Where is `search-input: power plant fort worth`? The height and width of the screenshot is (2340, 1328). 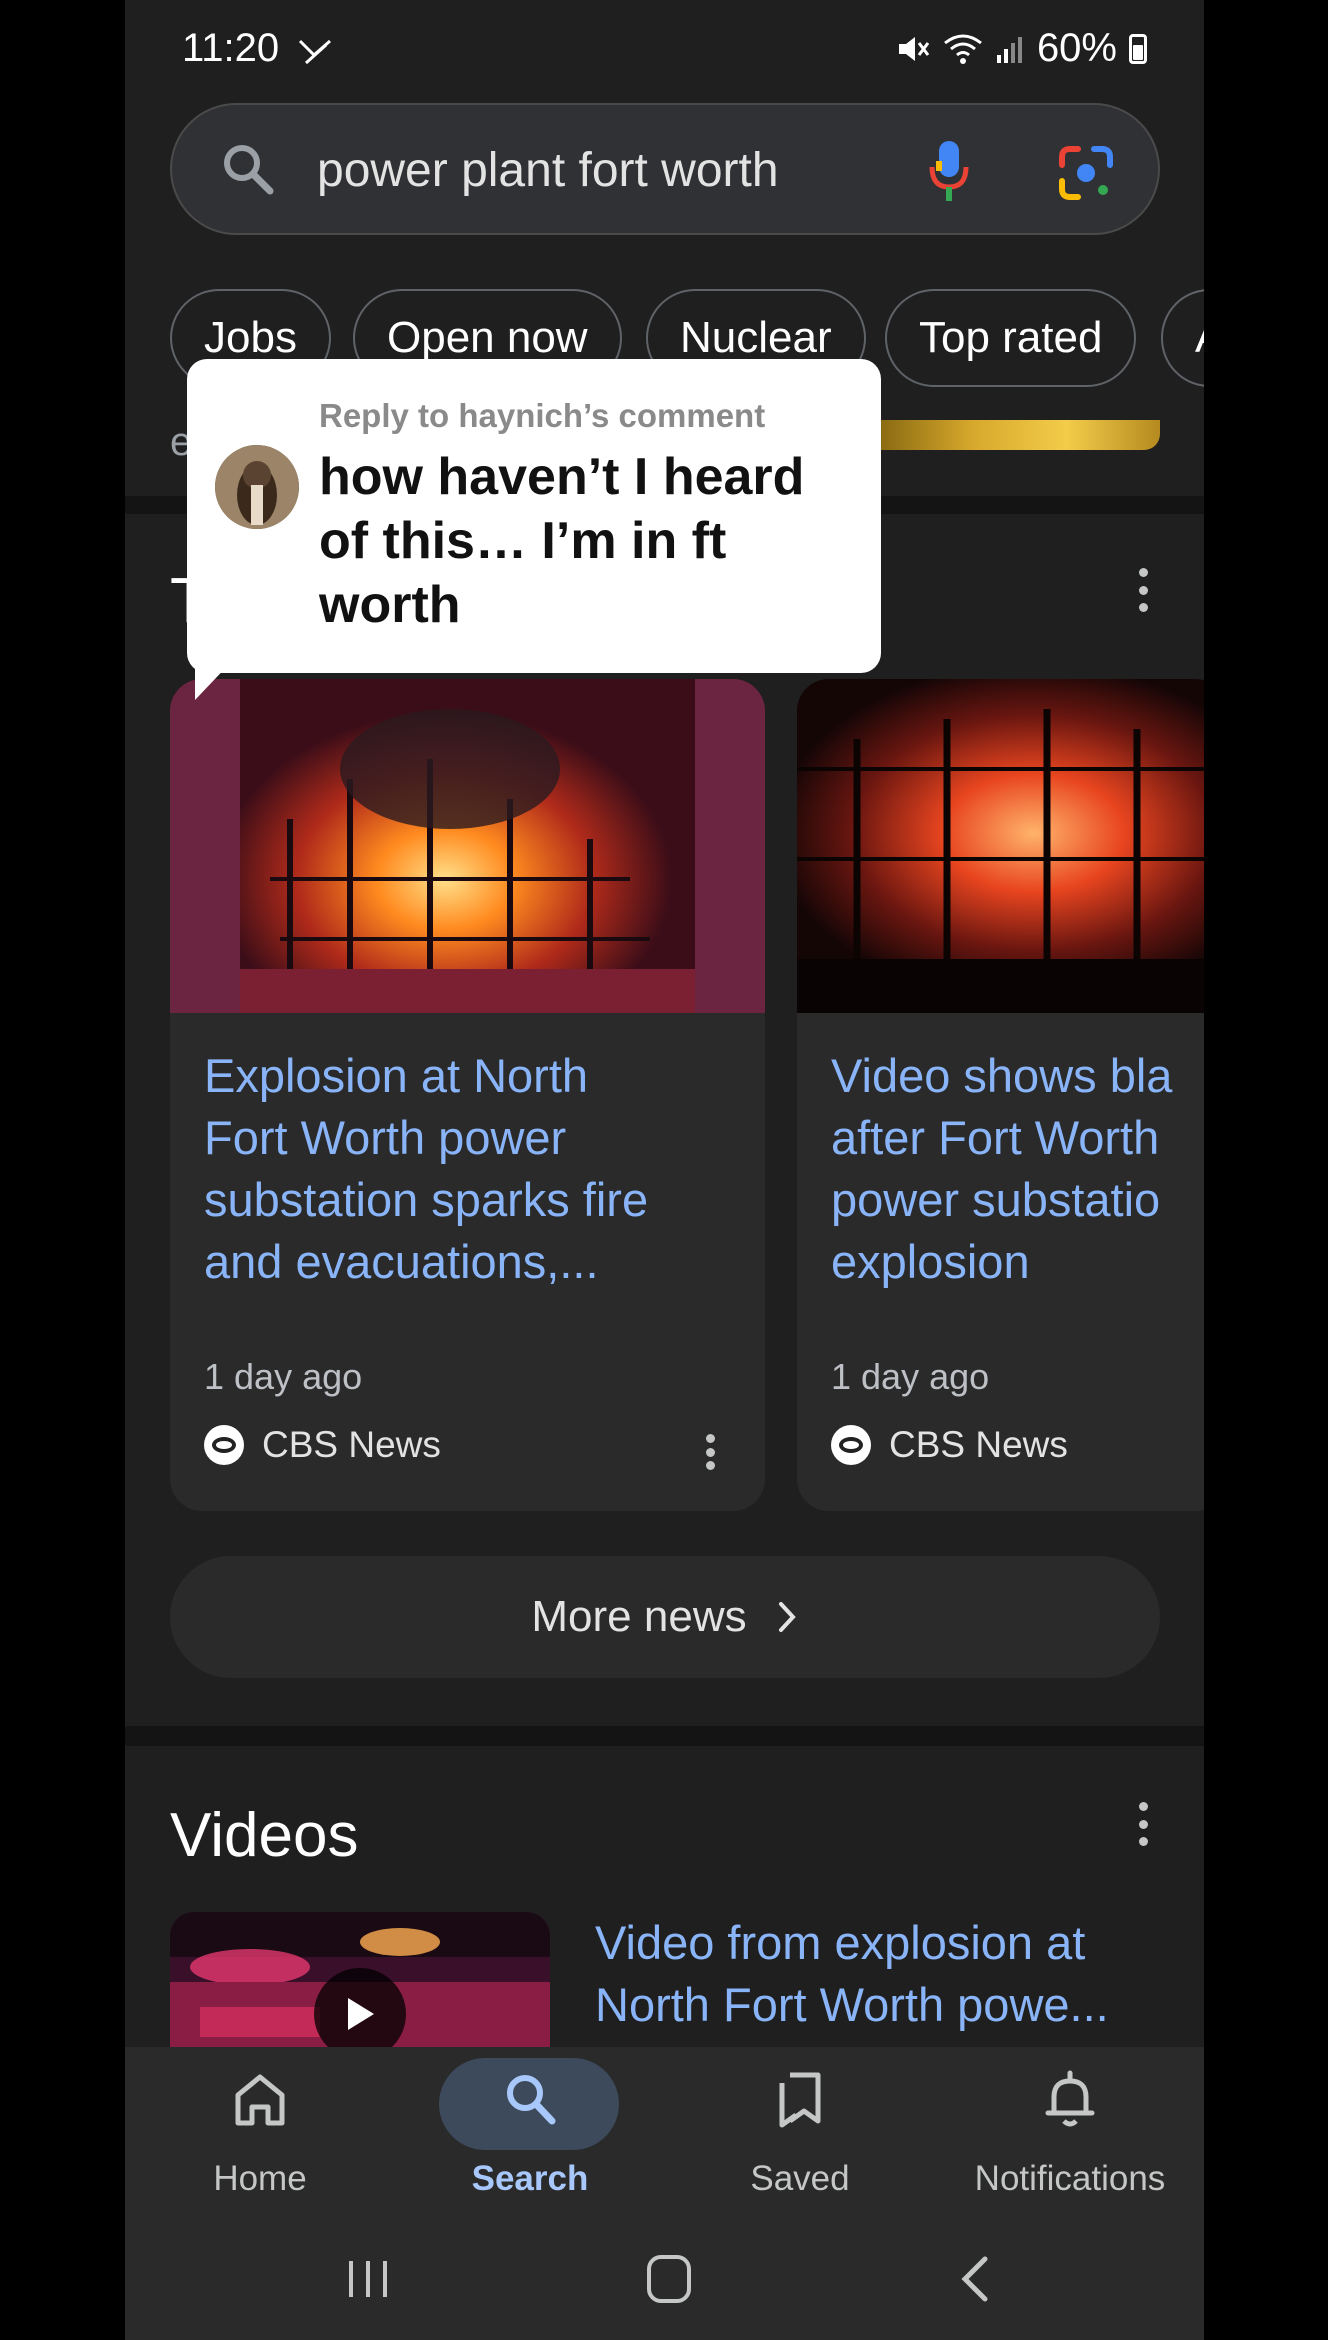
search-input: power plant fort worth is located at coordinates (548, 170).